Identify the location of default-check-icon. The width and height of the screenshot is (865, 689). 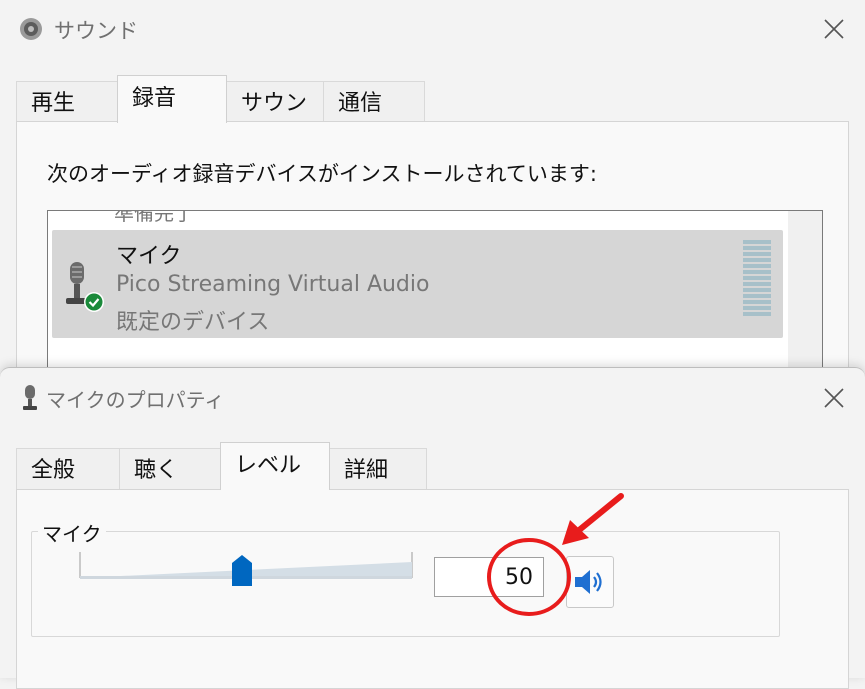
(94, 302).